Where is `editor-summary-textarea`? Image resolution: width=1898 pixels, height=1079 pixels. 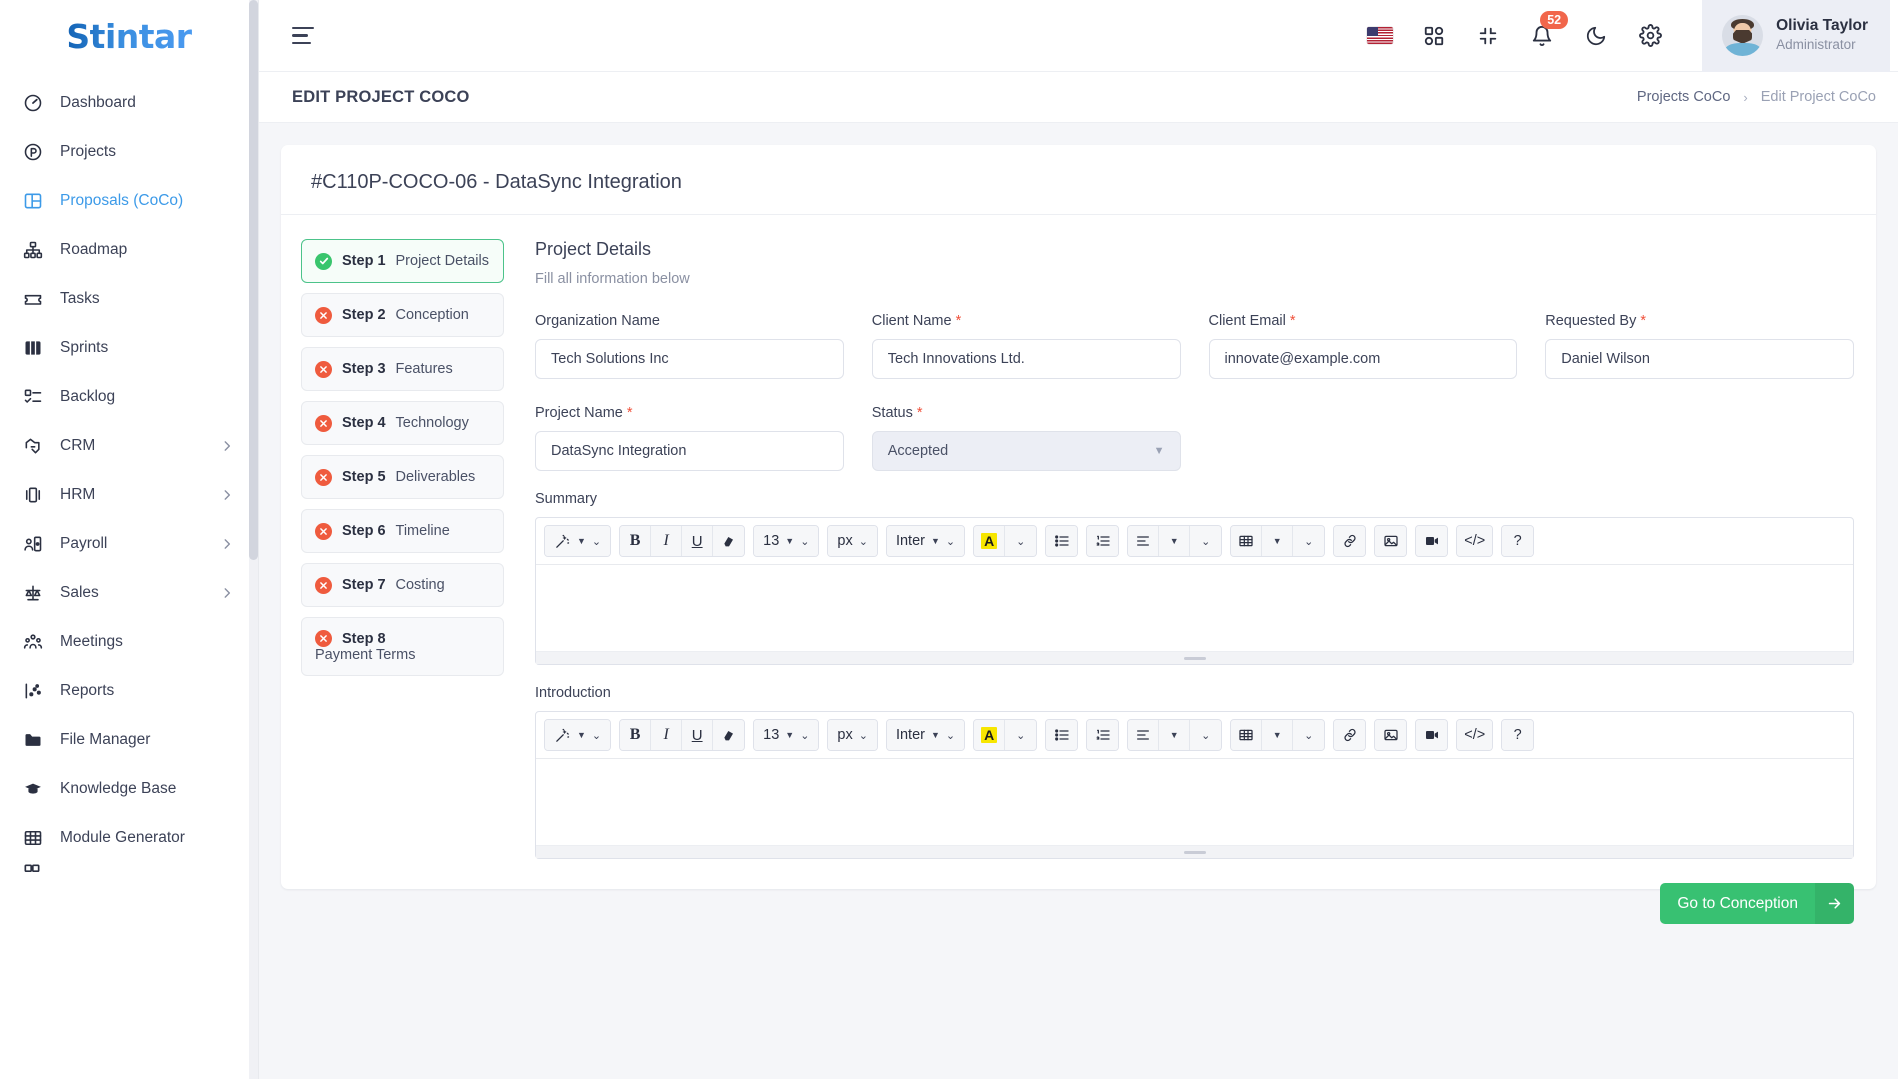
editor-summary-textarea is located at coordinates (1194, 608).